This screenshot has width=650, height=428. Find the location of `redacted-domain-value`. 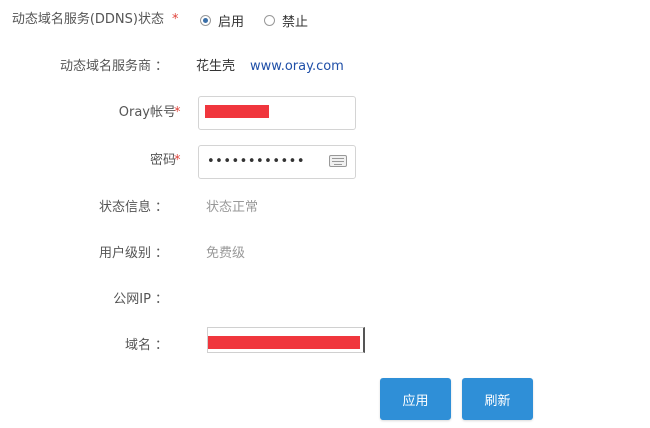

redacted-domain-value is located at coordinates (284, 342).